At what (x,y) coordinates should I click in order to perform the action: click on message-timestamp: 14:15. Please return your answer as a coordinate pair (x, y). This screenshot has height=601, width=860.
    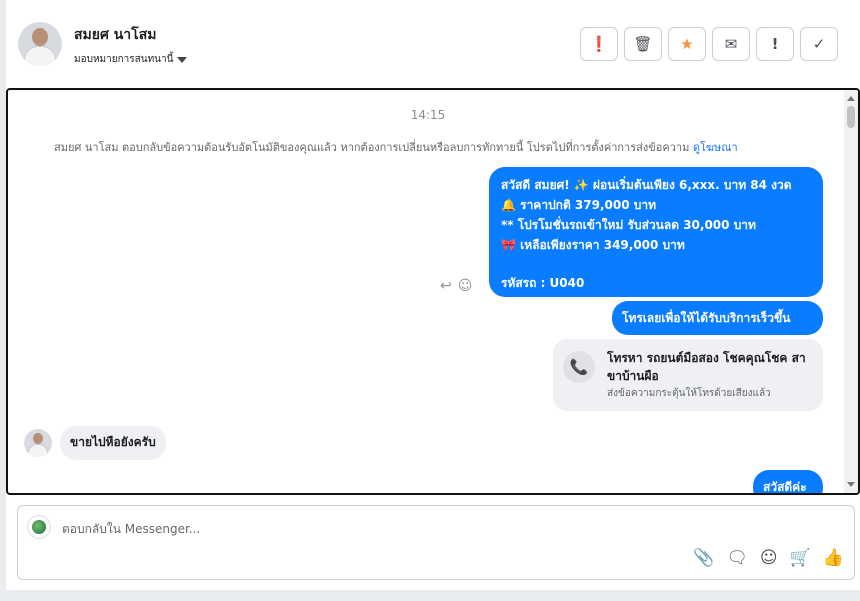
    Looking at the image, I should click on (428, 115).